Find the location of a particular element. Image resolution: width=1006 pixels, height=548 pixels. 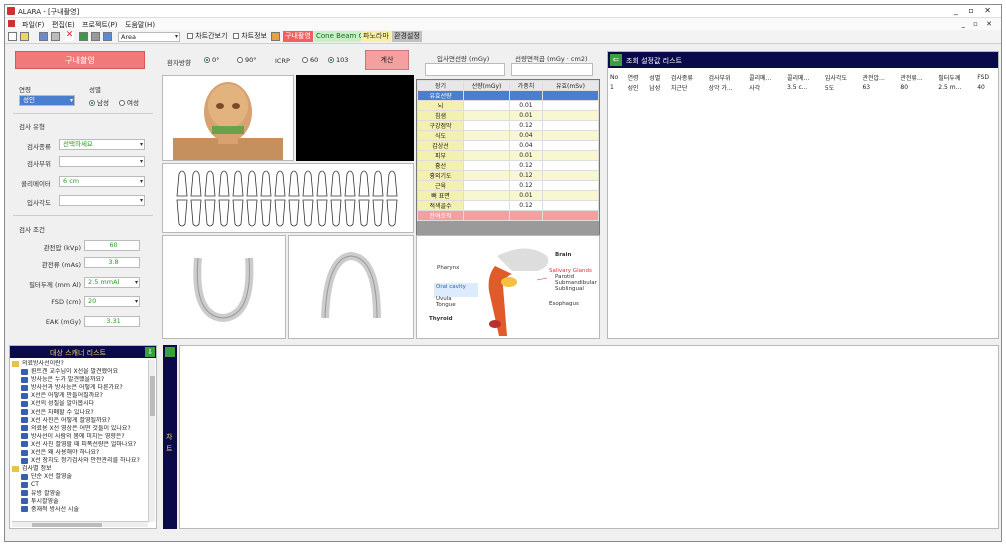

dap-input is located at coordinates (552, 69).